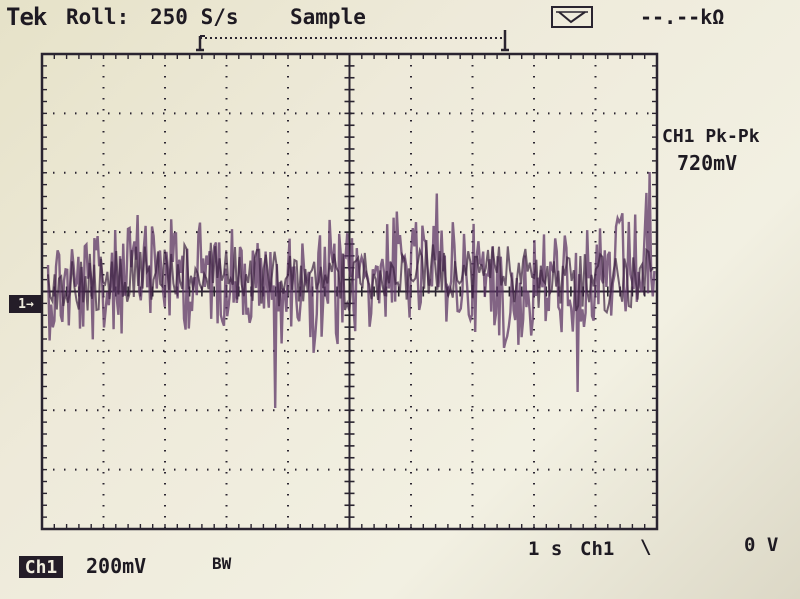 The width and height of the screenshot is (800, 599). What do you see at coordinates (597, 549) in the screenshot?
I see `trigger-source: Ch1` at bounding box center [597, 549].